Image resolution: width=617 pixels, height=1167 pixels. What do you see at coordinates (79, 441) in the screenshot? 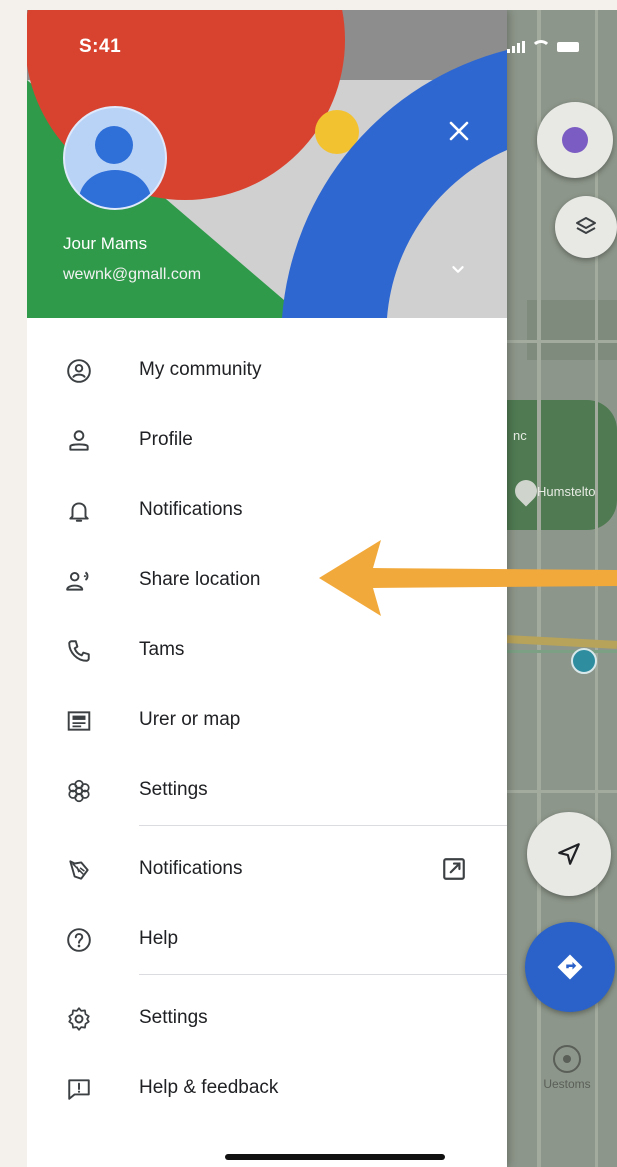
I see `profile-icon` at bounding box center [79, 441].